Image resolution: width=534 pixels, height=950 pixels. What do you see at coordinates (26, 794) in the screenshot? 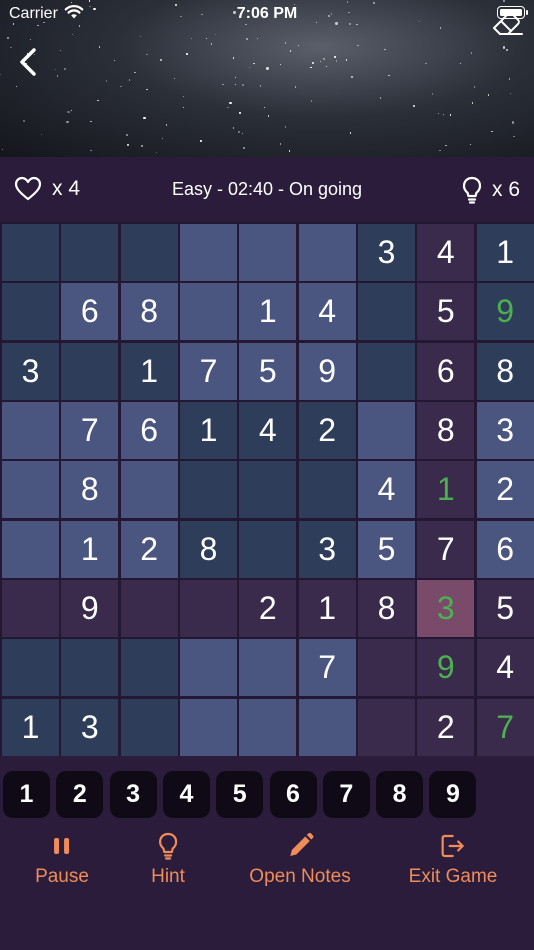
I see `number-button-1: 1` at bounding box center [26, 794].